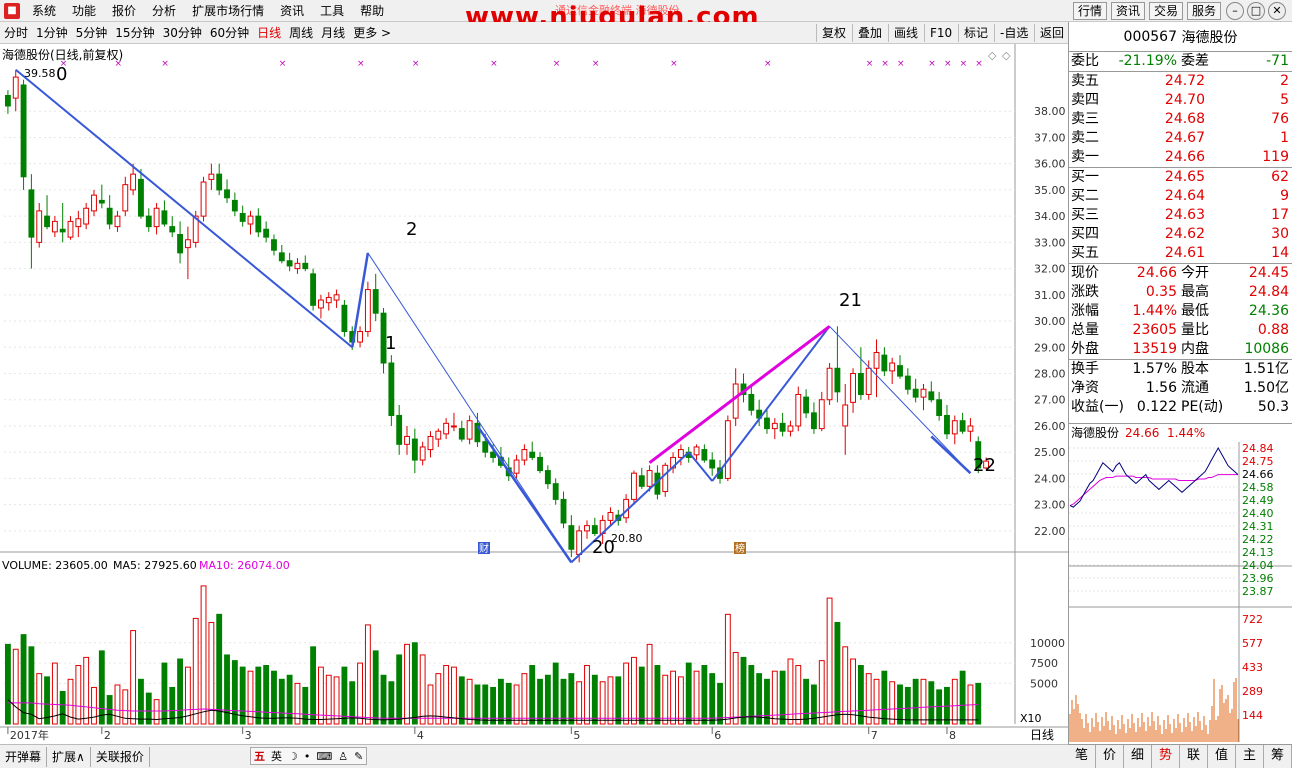  I want to click on person-icon: ♙, so click(343, 756).